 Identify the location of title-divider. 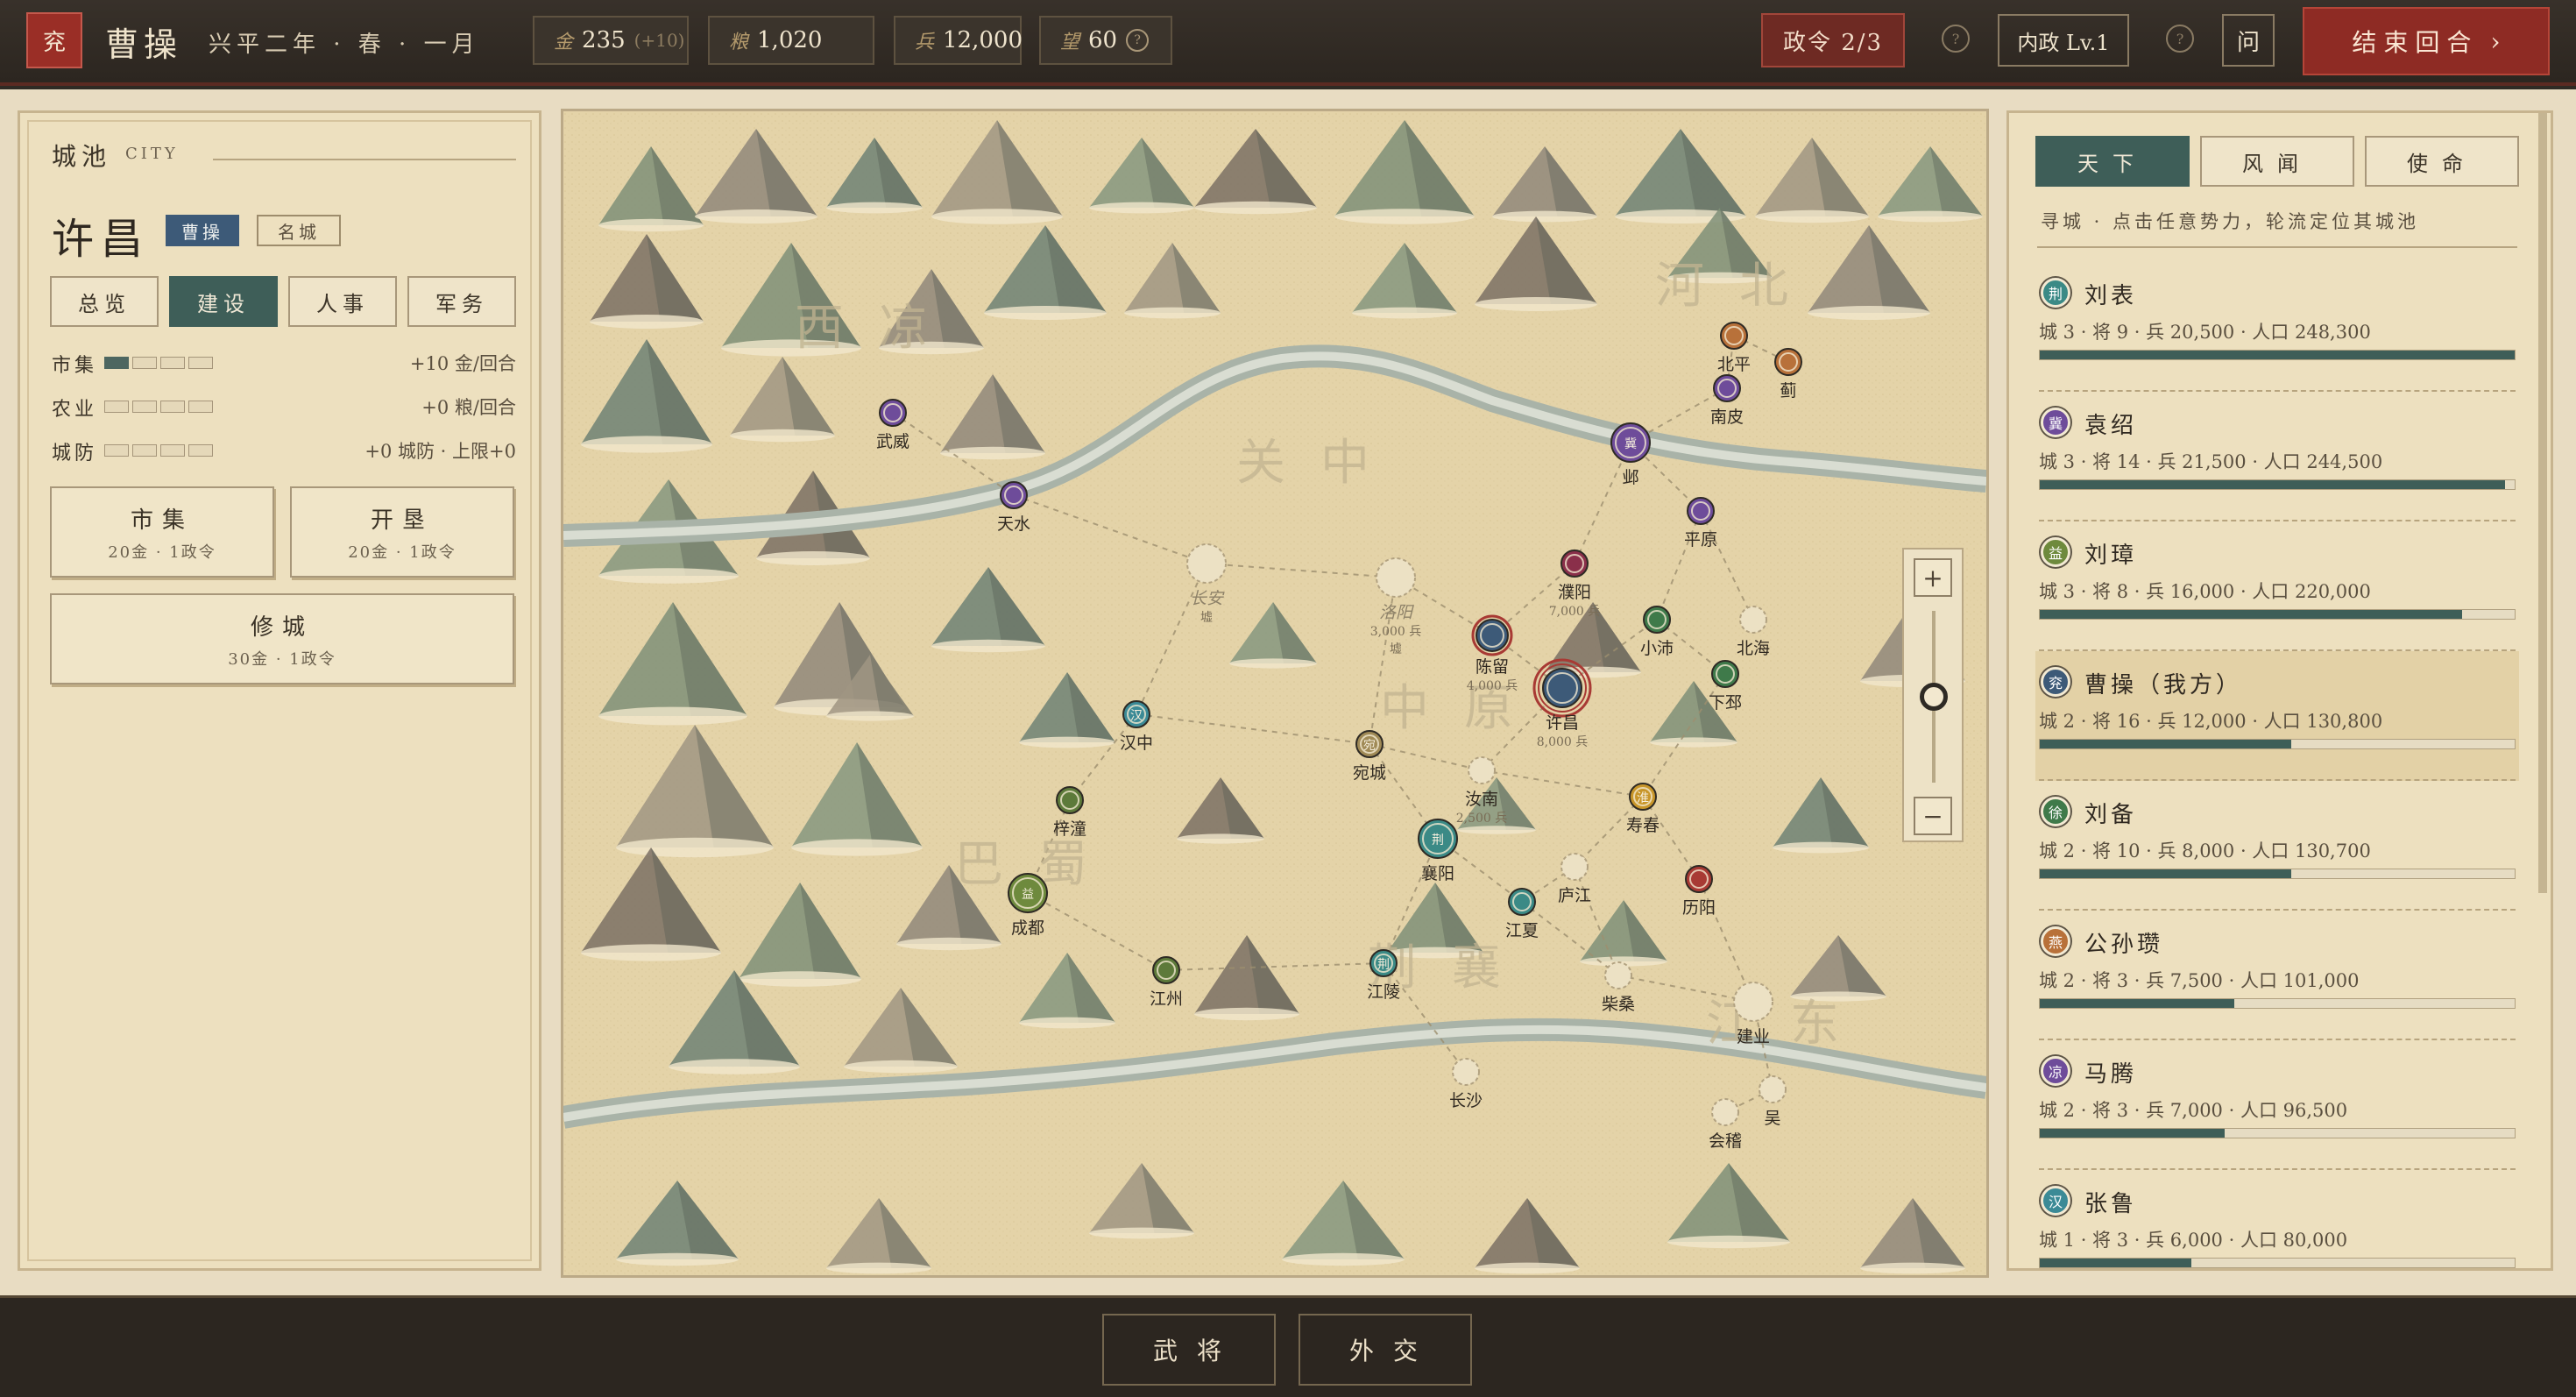
(364, 159).